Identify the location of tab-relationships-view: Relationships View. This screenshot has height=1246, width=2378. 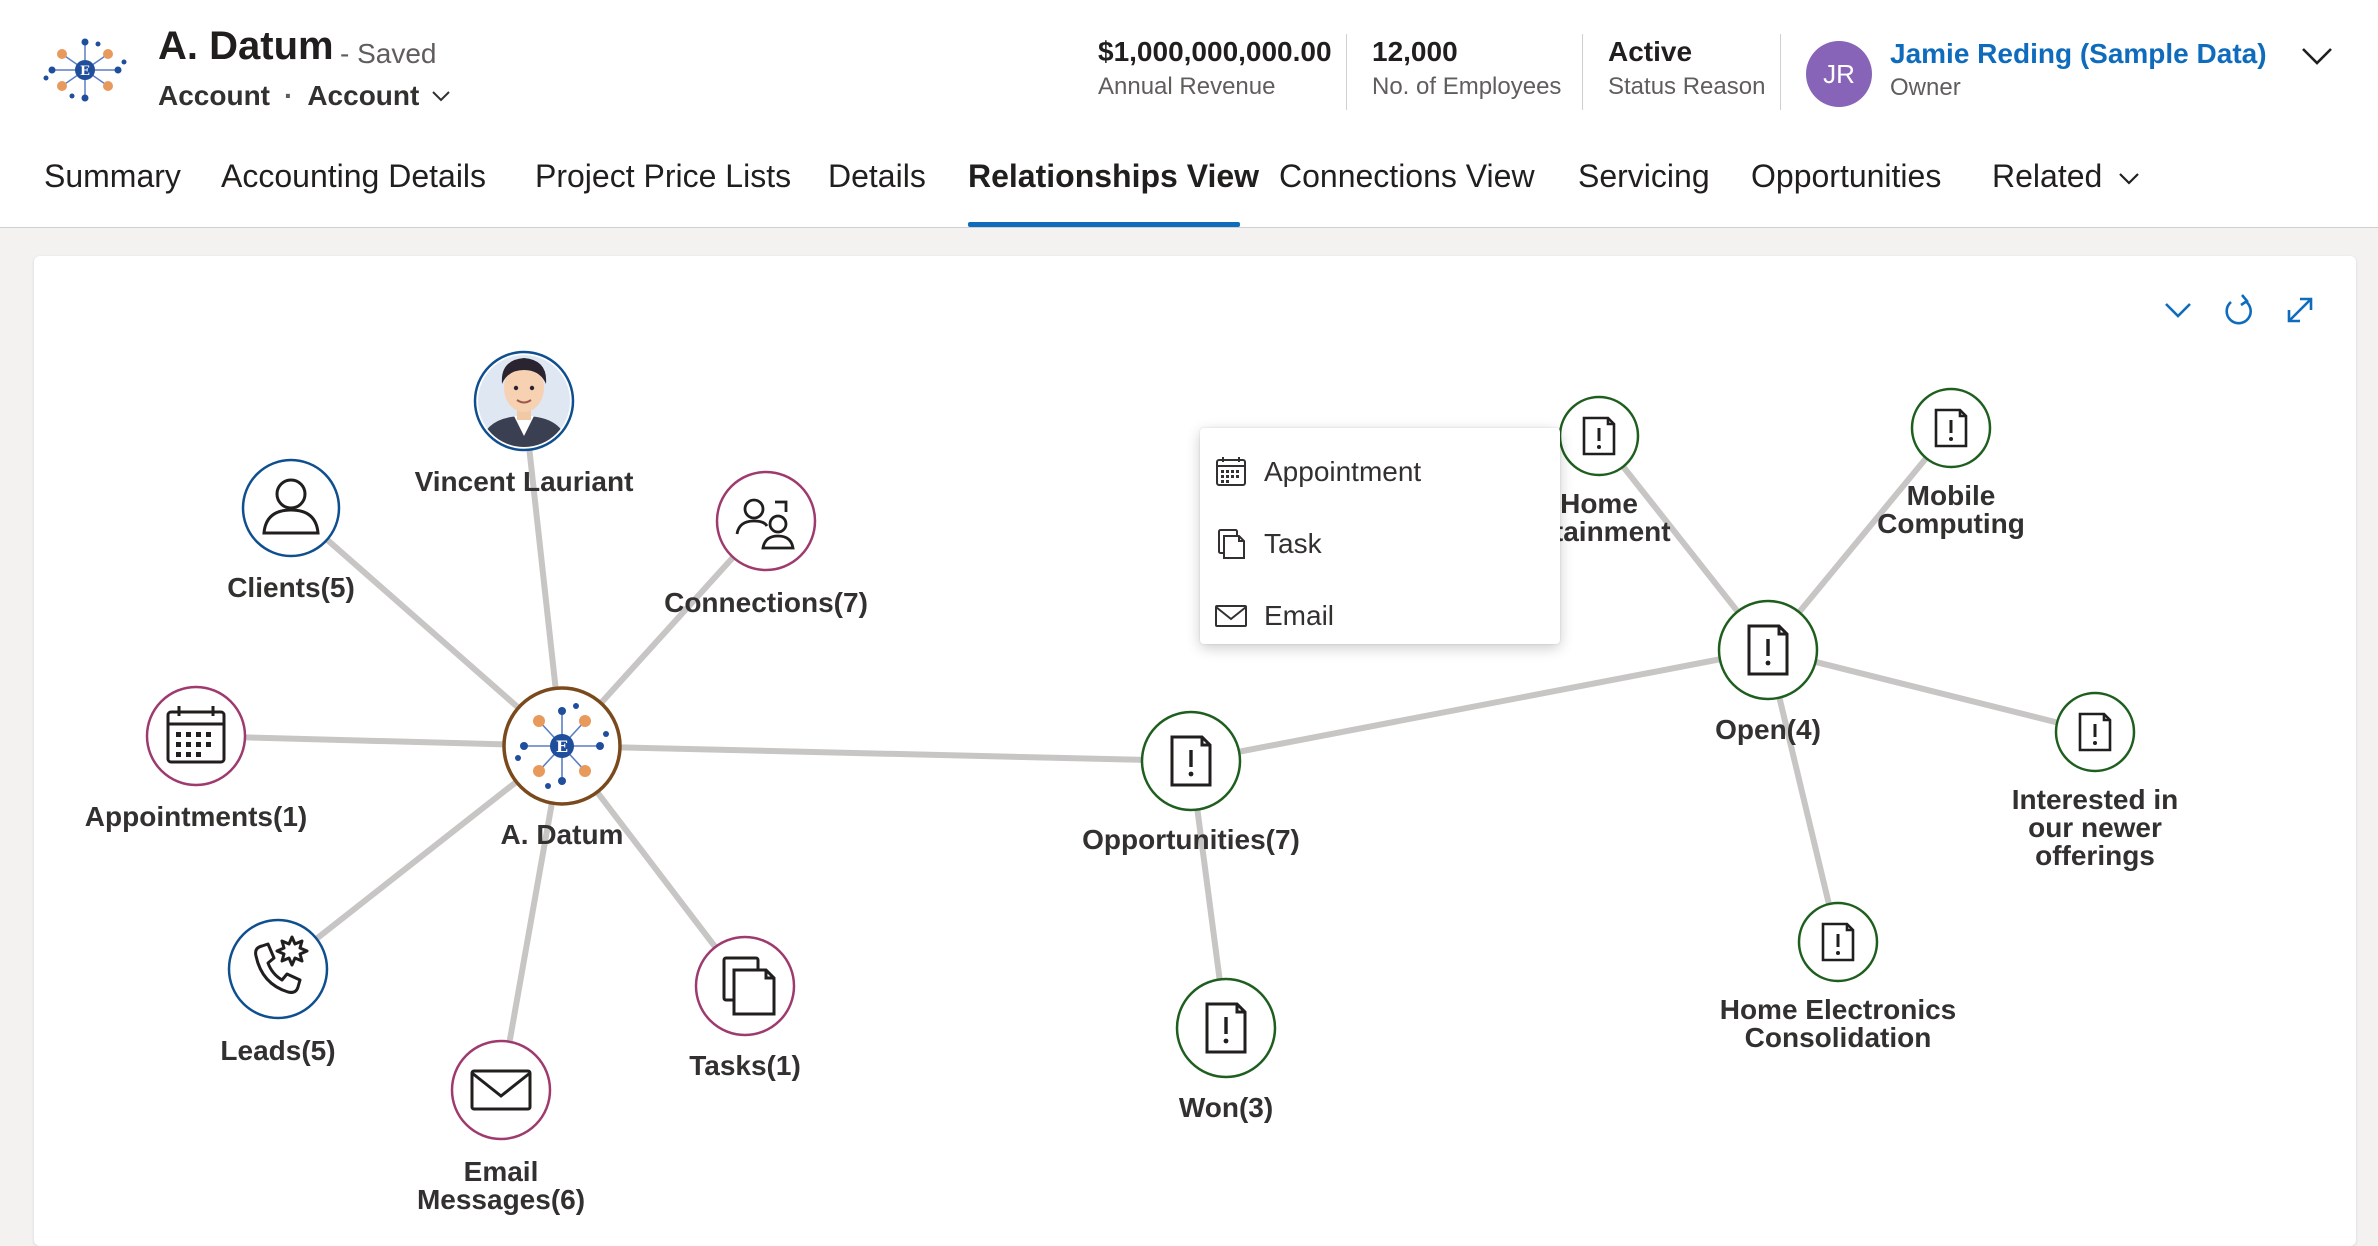
(1113, 176).